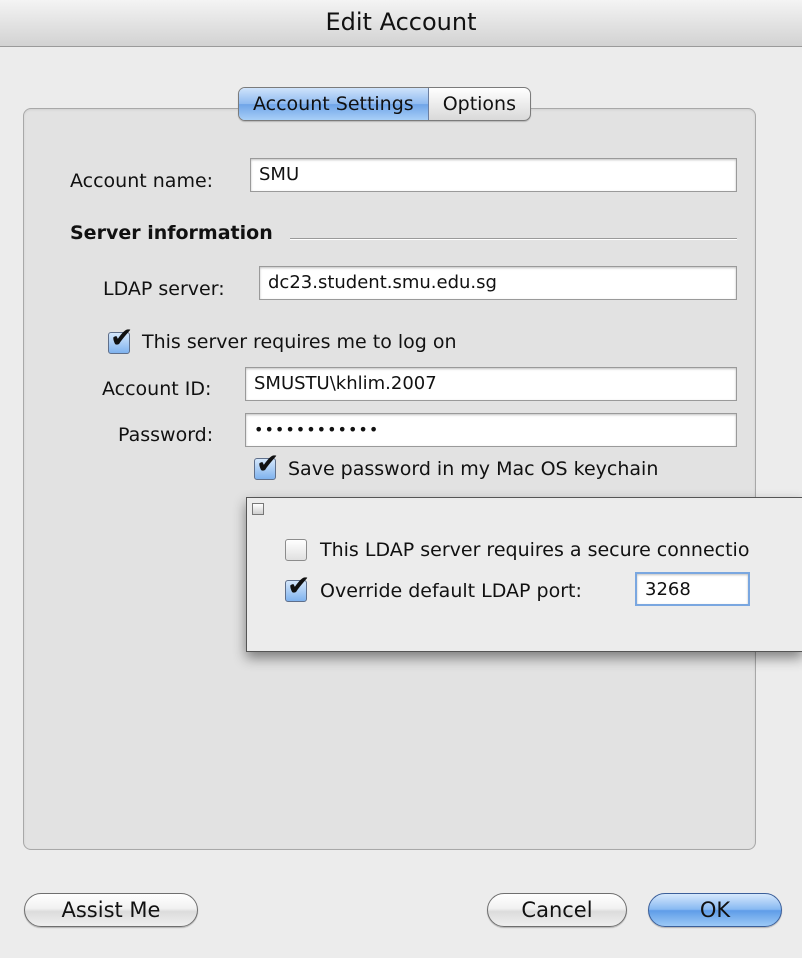 This screenshot has height=958, width=802. I want to click on ldap-port-field: 3268, so click(692, 589).